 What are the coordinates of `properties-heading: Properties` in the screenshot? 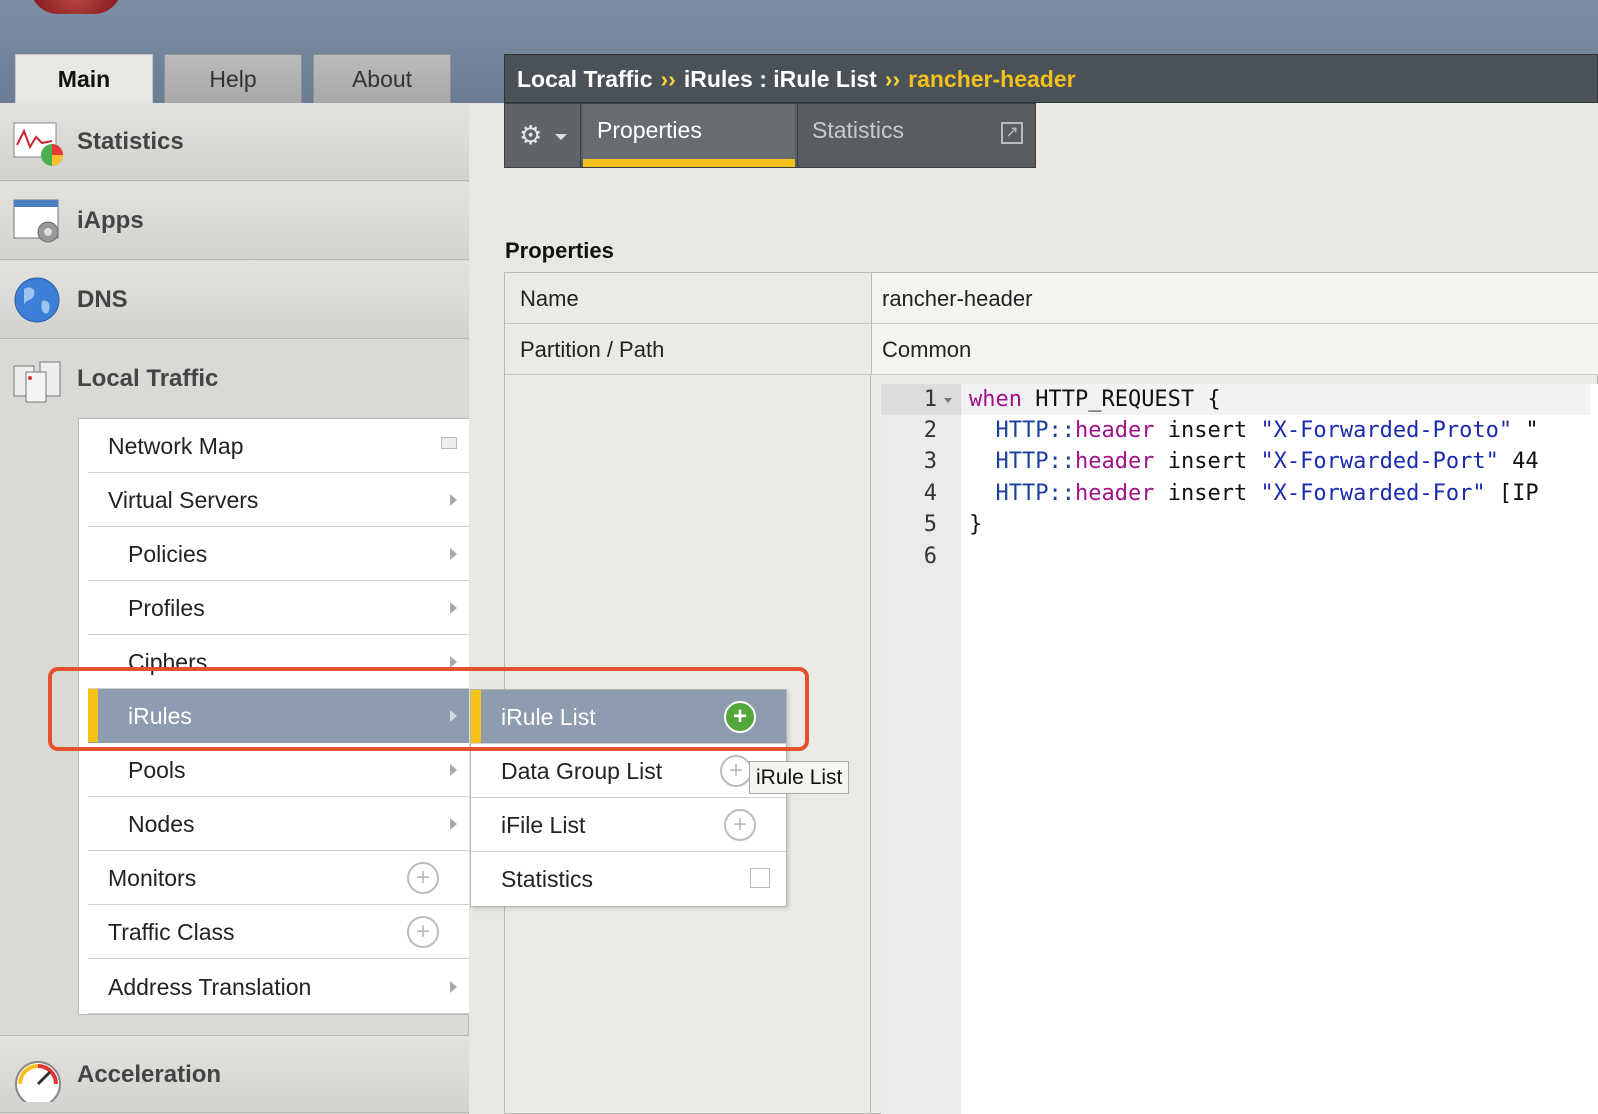 It's located at (559, 250).